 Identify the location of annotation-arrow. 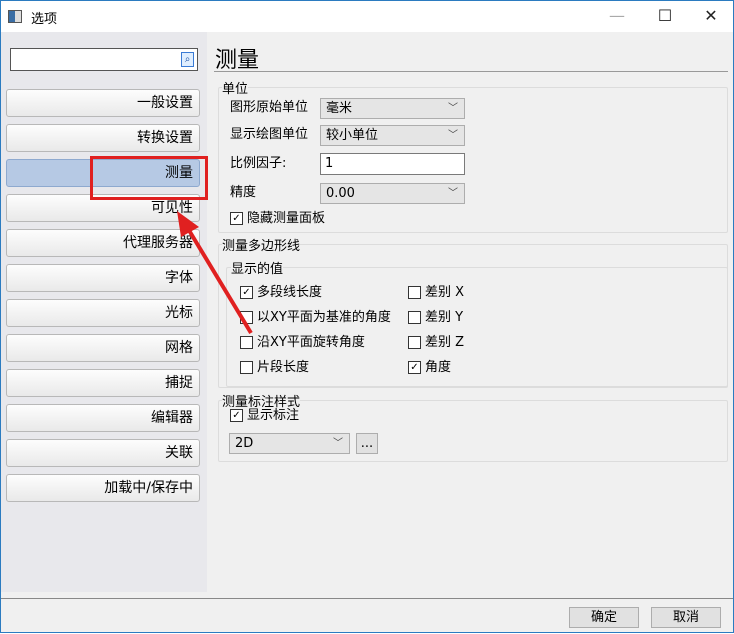
(215, 273).